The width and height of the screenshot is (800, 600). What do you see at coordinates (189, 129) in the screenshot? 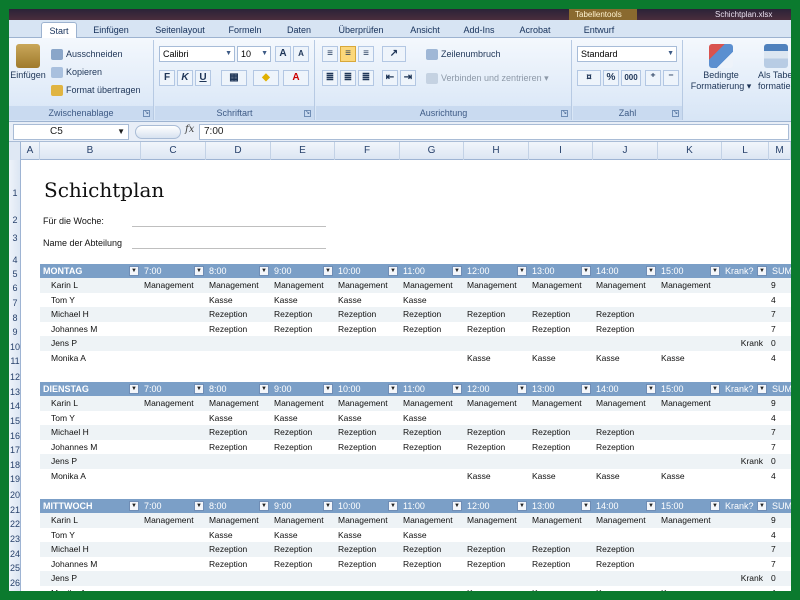
I see `insert-function-icon: fx` at bounding box center [189, 129].